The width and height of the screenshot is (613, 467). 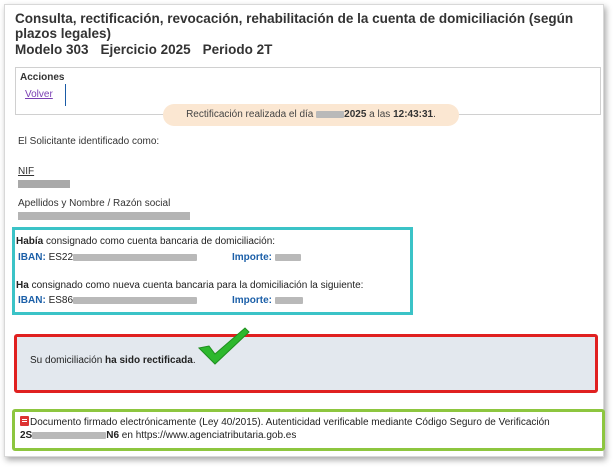 What do you see at coordinates (24, 421) in the screenshot?
I see `pdf-icon` at bounding box center [24, 421].